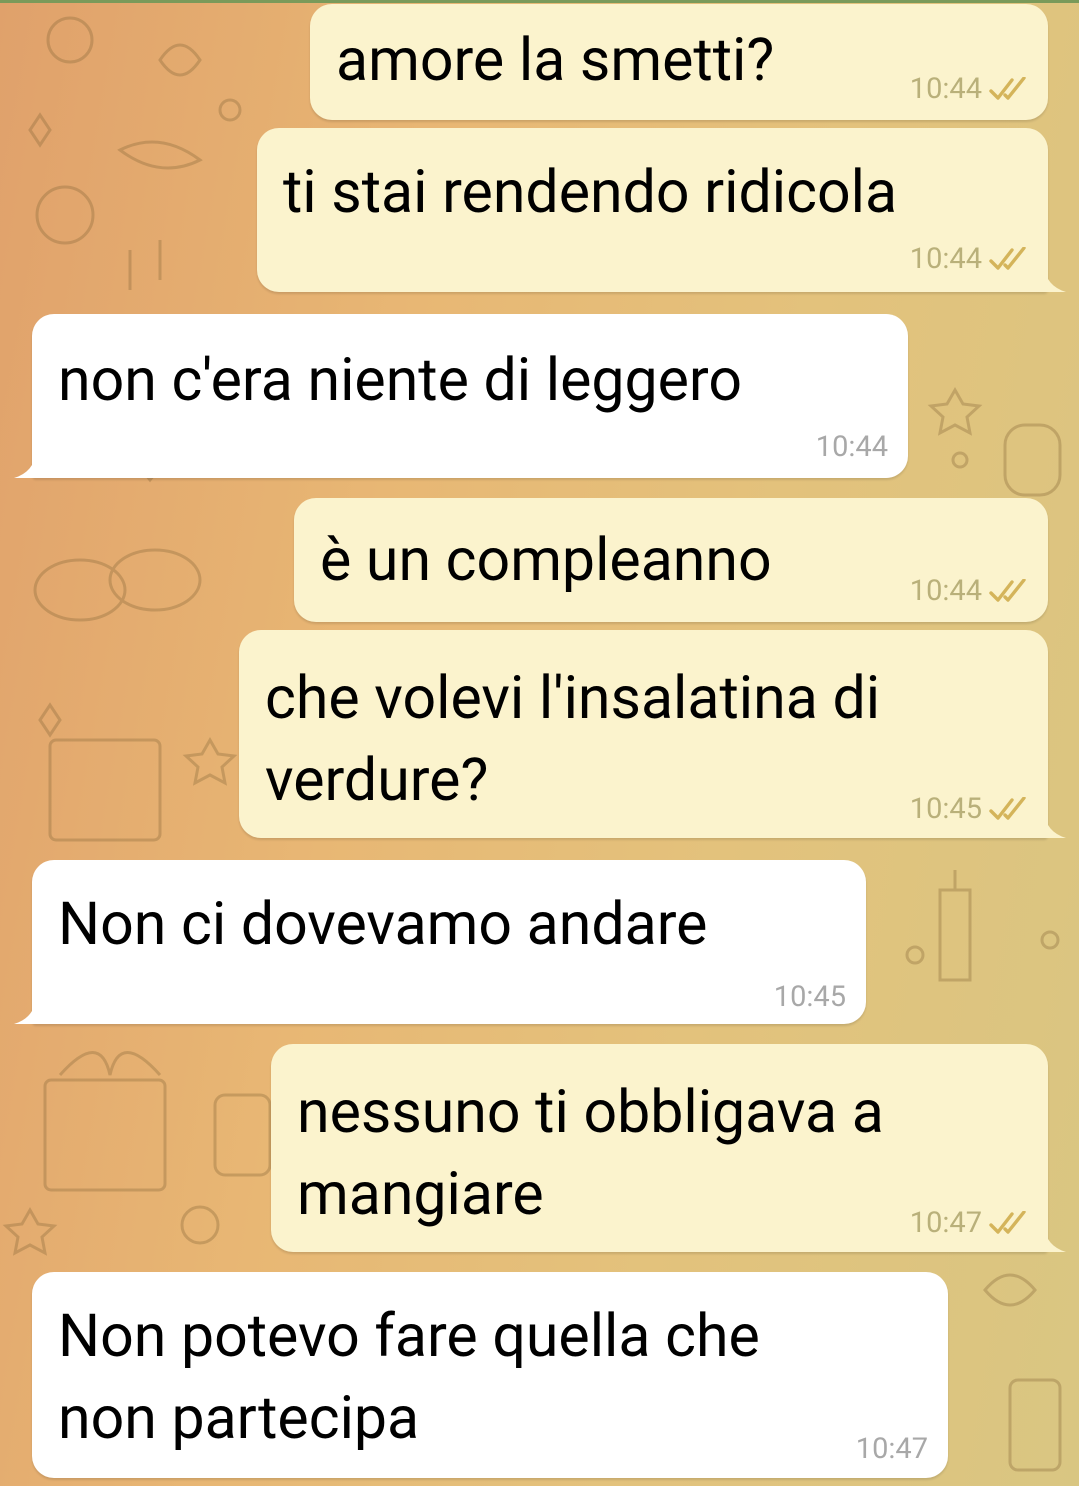  I want to click on message-bubble-outgoing: amore la smetti? 10:44, so click(679, 62).